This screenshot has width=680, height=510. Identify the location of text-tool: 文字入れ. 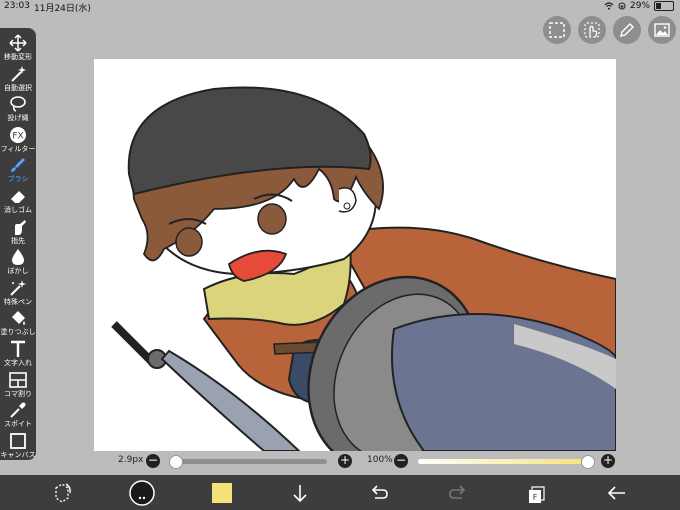
(18, 355).